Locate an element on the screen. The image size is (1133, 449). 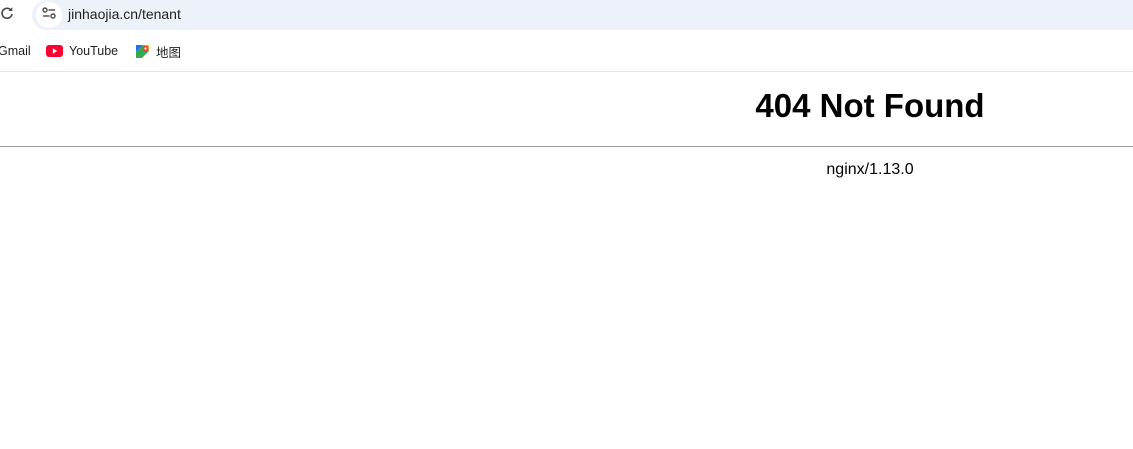
bookmark-label: Gmail is located at coordinates (15, 51).